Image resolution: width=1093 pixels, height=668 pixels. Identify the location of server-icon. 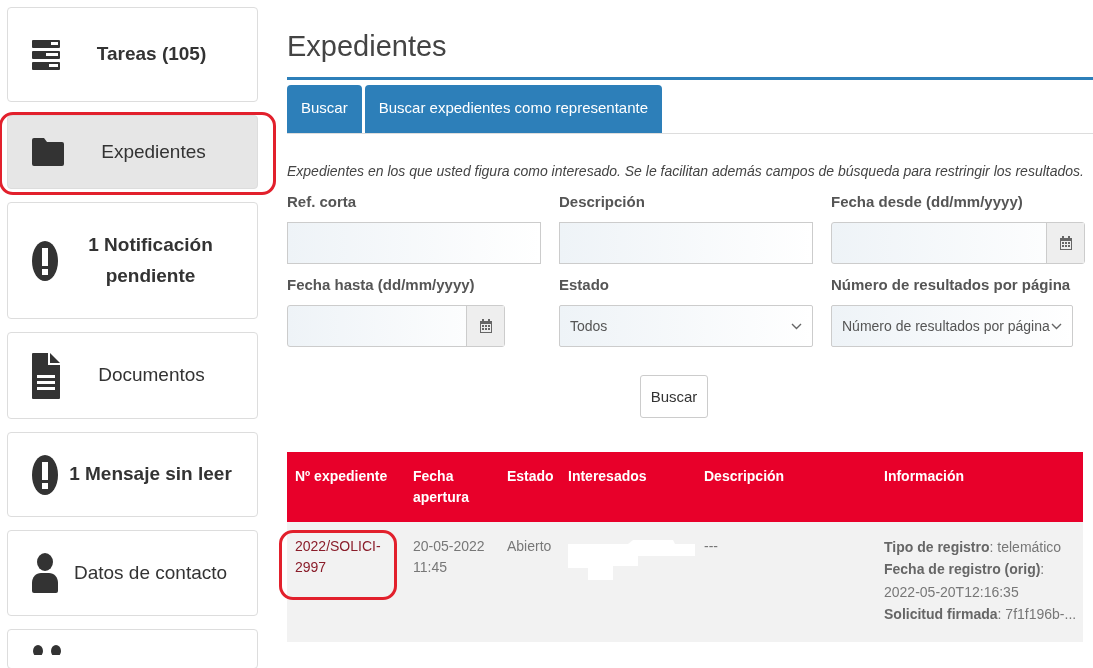
(46, 54).